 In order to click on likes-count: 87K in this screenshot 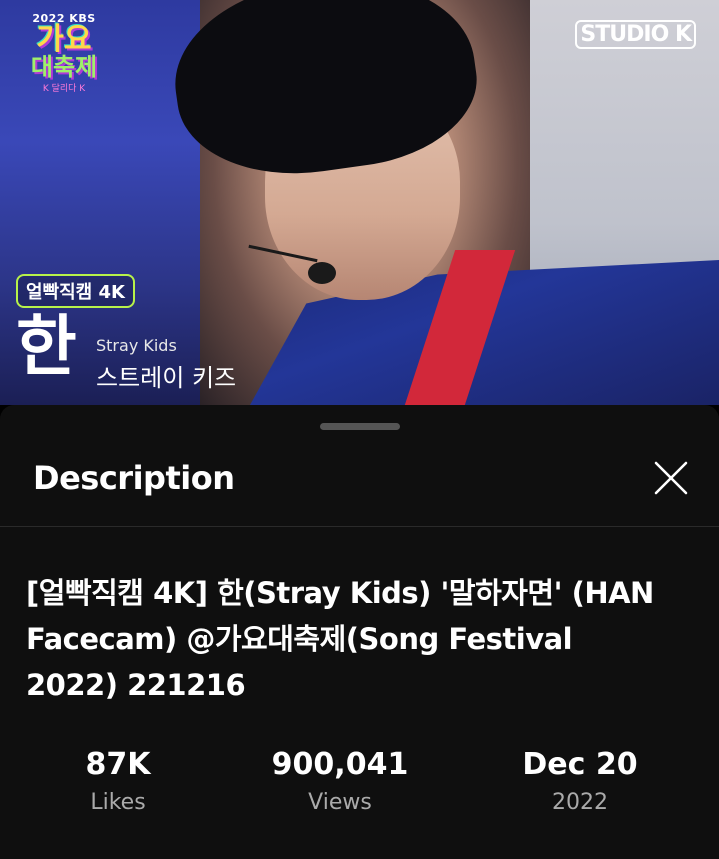, I will do `click(118, 764)`.